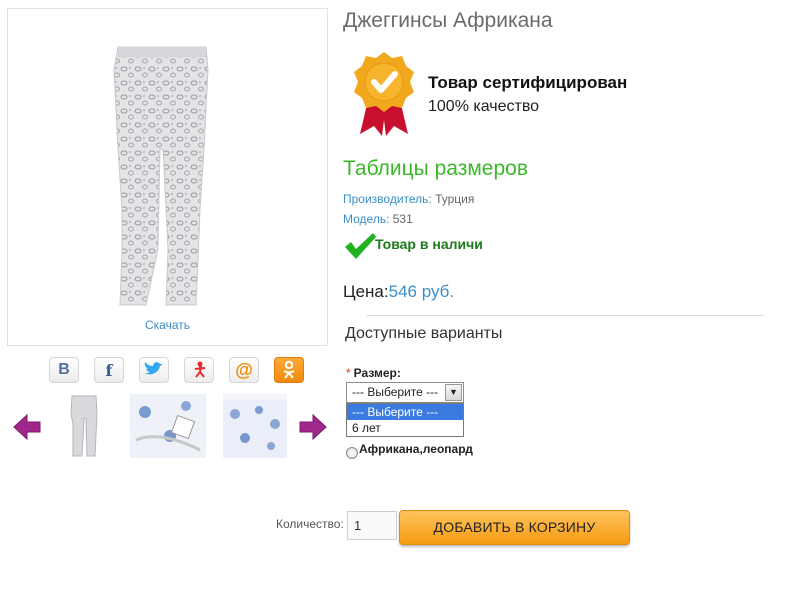 This screenshot has width=801, height=592. I want to click on odnoklassniki-icon, so click(199, 370).